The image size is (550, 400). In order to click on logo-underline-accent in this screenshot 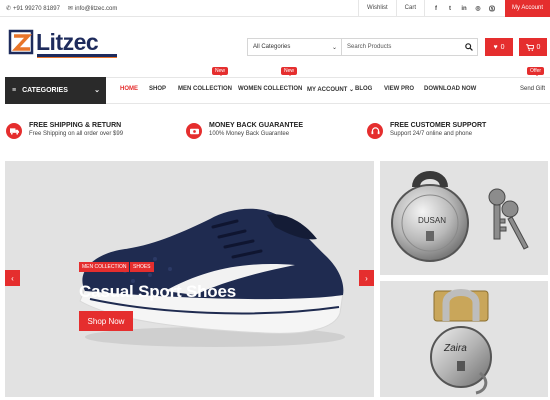, I will do `click(77, 57)`.